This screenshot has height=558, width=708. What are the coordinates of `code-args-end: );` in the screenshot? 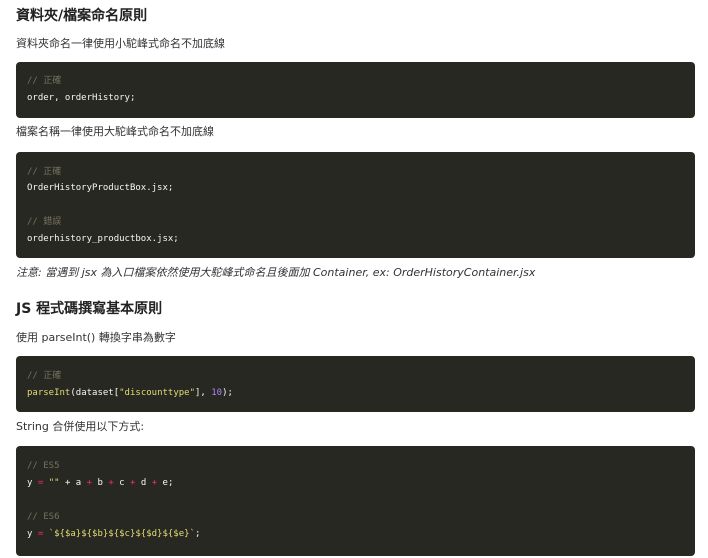 It's located at (227, 393).